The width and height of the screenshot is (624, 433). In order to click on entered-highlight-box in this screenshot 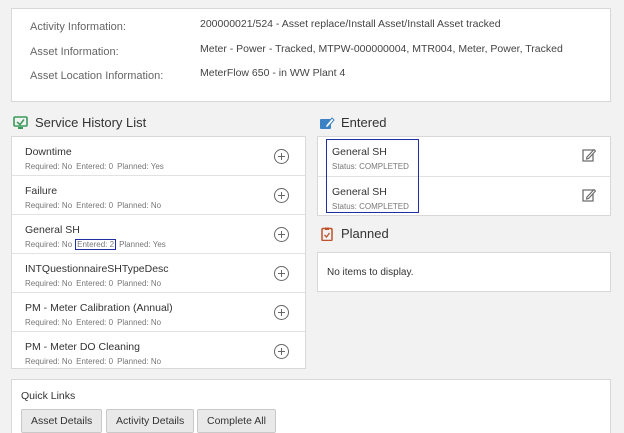, I will do `click(372, 176)`.